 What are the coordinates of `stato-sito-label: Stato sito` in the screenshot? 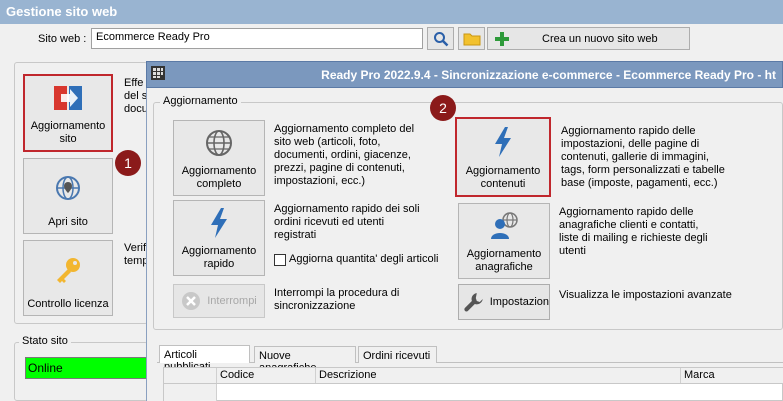 It's located at (45, 341).